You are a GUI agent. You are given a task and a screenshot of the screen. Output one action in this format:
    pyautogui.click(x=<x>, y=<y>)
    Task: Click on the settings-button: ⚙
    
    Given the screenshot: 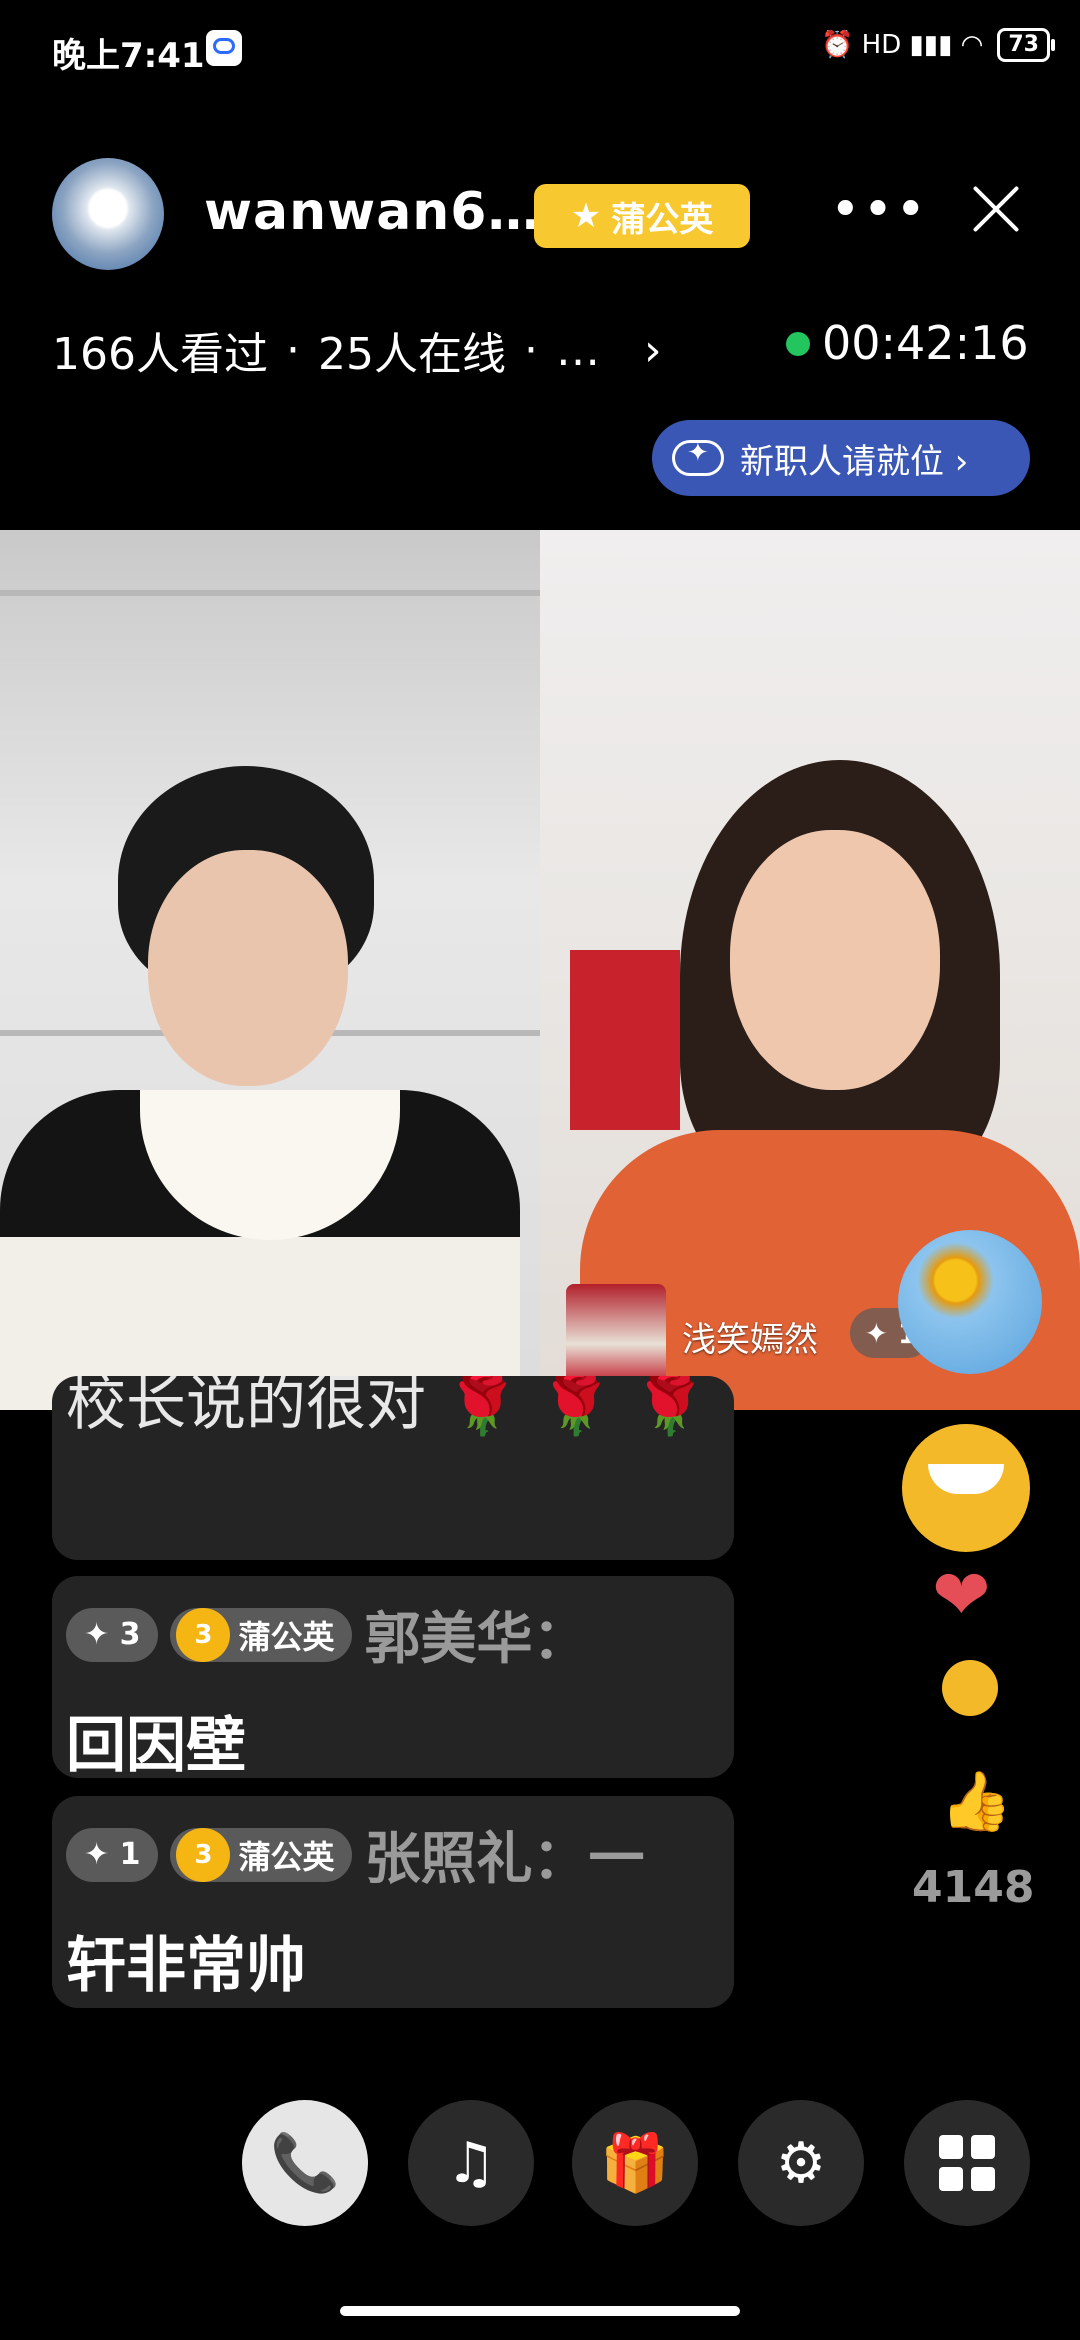 What is the action you would take?
    pyautogui.click(x=801, y=2163)
    